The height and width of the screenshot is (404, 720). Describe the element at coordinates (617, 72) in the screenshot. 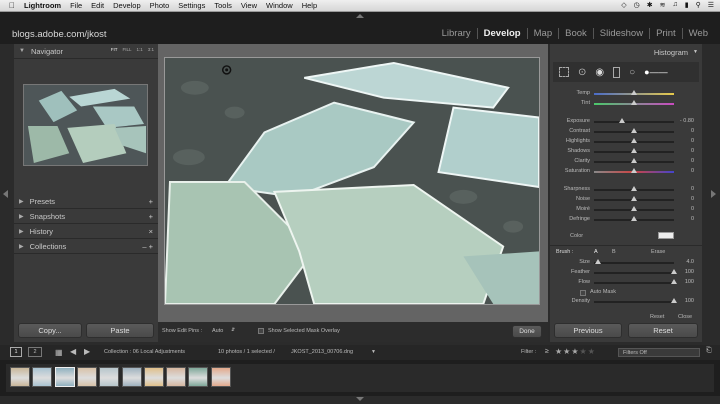

I see `graduated-filter-icon` at that location.